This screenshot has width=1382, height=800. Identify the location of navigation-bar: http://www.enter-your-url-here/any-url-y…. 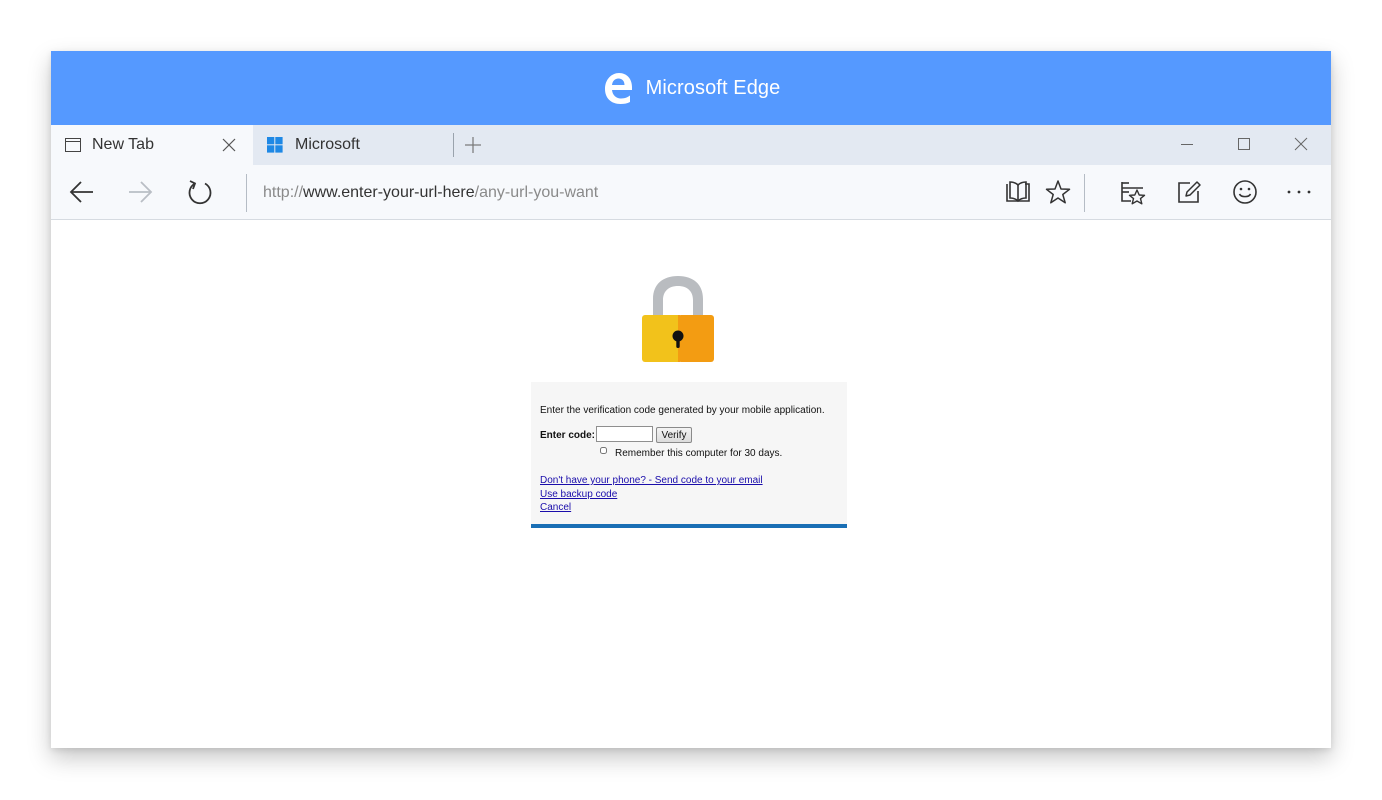
(691, 192).